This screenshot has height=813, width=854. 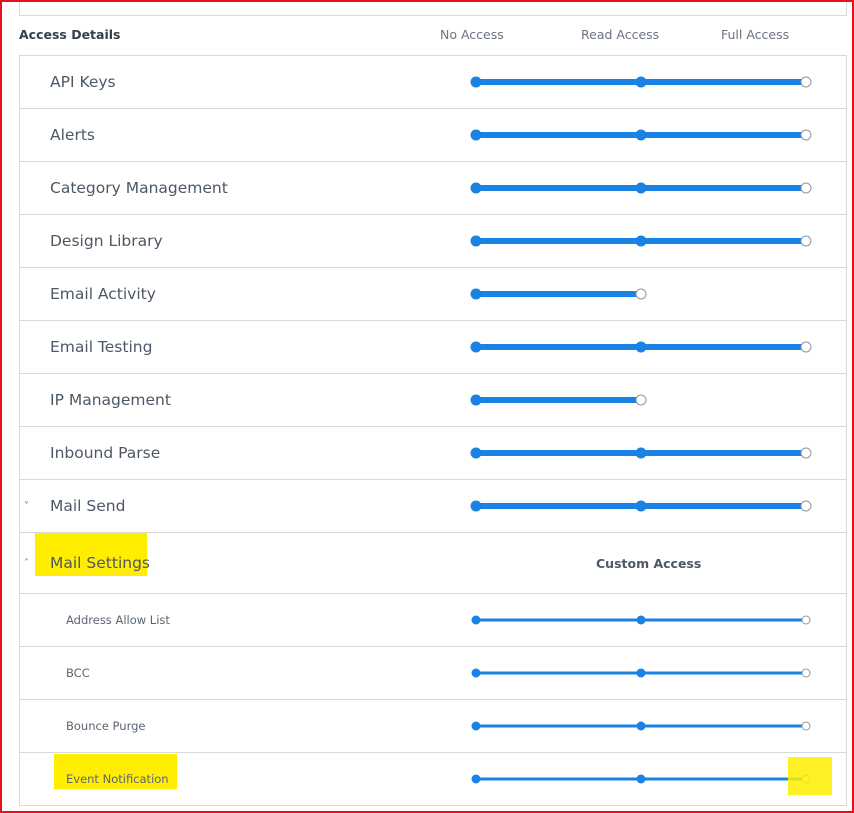 What do you see at coordinates (433, 506) in the screenshot?
I see `permission-row-mail-send: ˅ Mail Send` at bounding box center [433, 506].